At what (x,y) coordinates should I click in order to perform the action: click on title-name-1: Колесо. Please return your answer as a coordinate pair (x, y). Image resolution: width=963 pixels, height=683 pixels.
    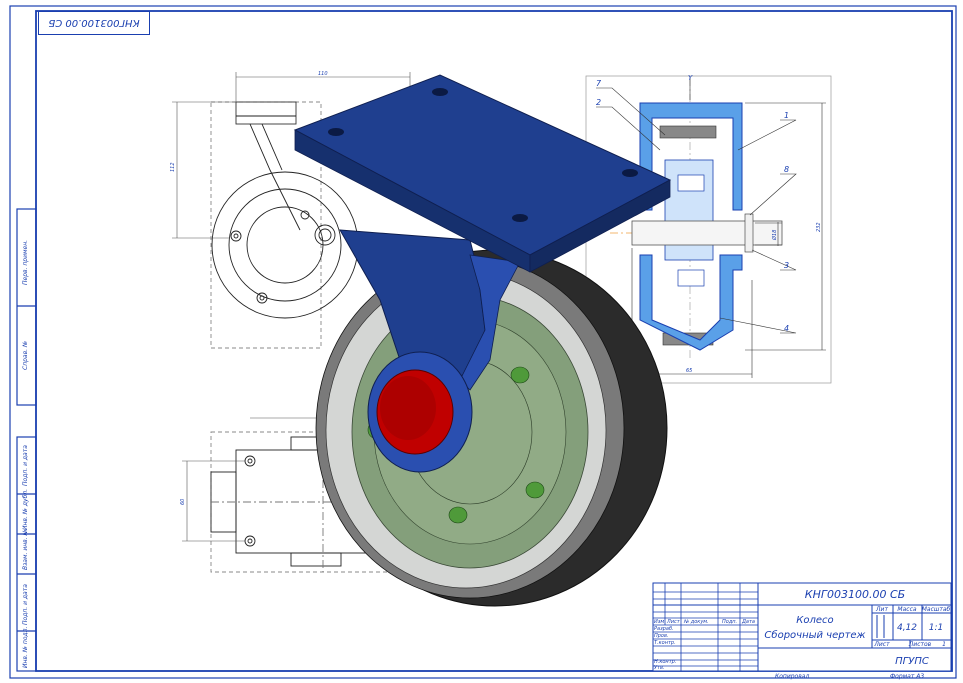
    Looking at the image, I should click on (814, 620).